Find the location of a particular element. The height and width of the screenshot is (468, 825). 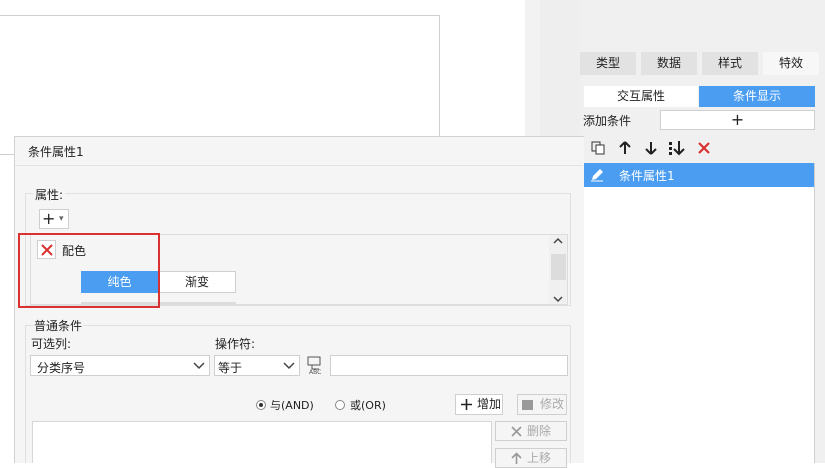

sort-icon is located at coordinates (677, 149).